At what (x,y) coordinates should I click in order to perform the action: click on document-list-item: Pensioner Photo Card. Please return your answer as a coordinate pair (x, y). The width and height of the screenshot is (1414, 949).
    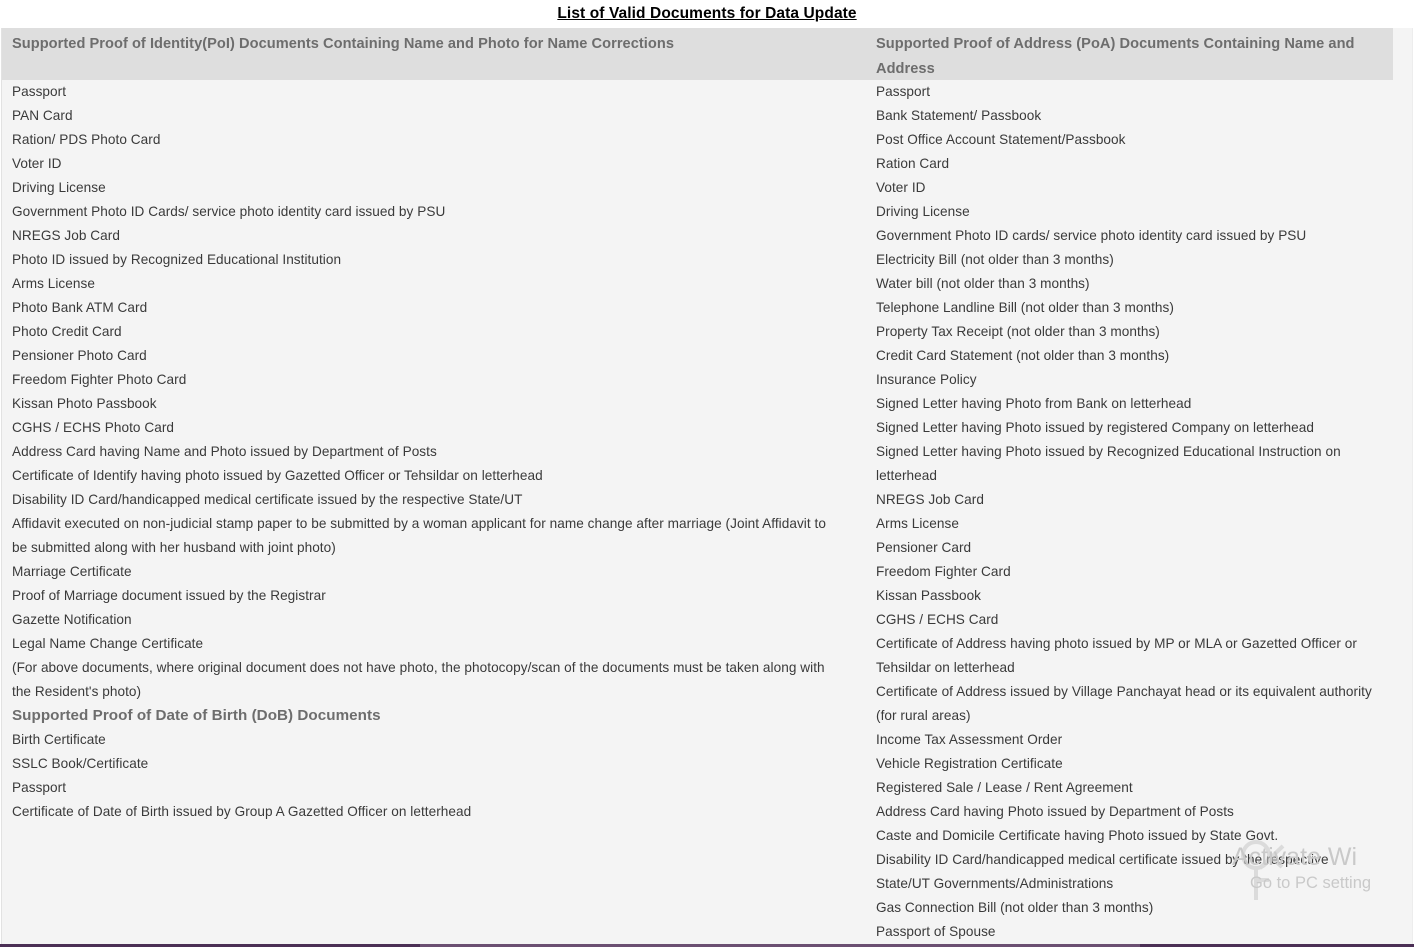
    Looking at the image, I should click on (79, 355).